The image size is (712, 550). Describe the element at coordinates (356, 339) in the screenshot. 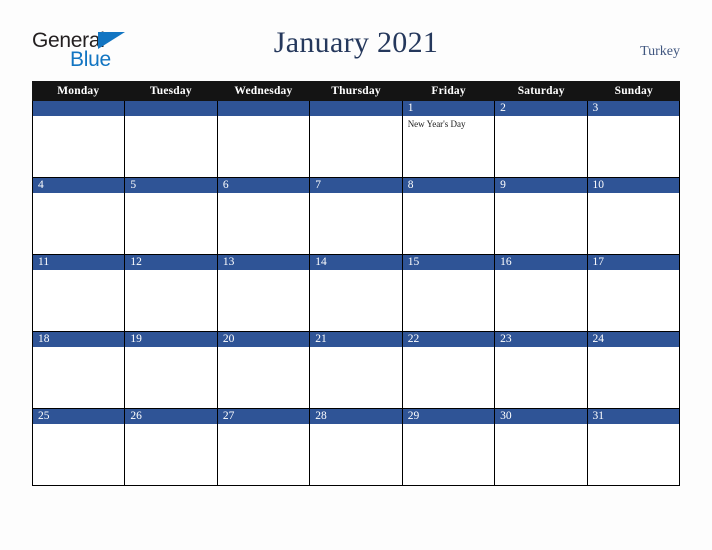

I see `day-number: 21` at that location.